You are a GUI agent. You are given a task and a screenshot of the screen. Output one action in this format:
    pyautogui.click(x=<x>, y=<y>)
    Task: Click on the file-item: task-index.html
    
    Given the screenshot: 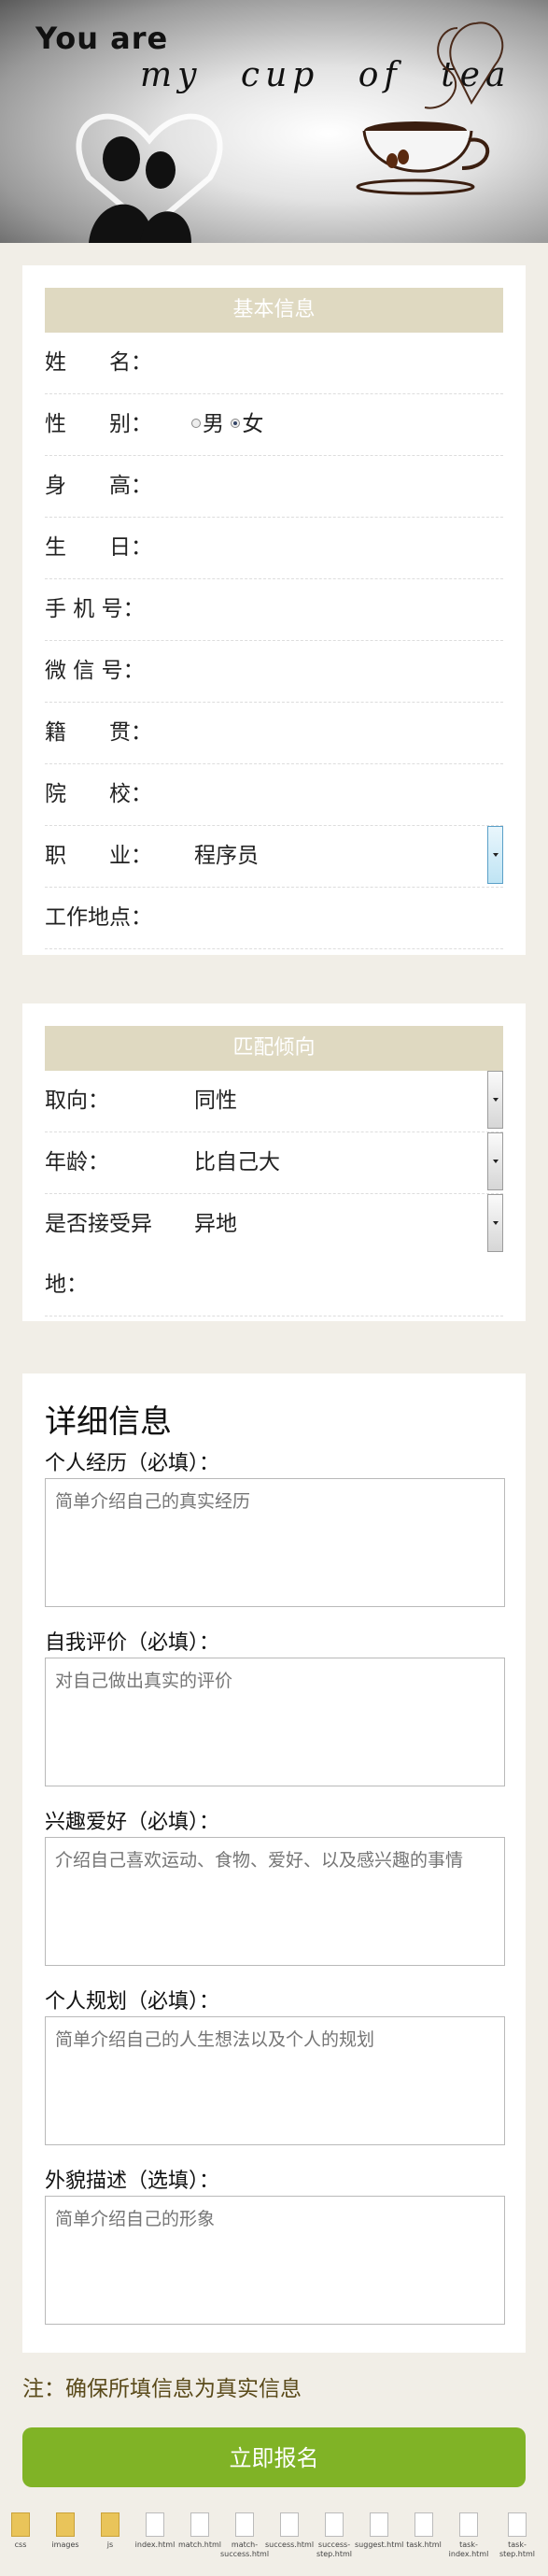 What is the action you would take?
    pyautogui.click(x=468, y=2535)
    